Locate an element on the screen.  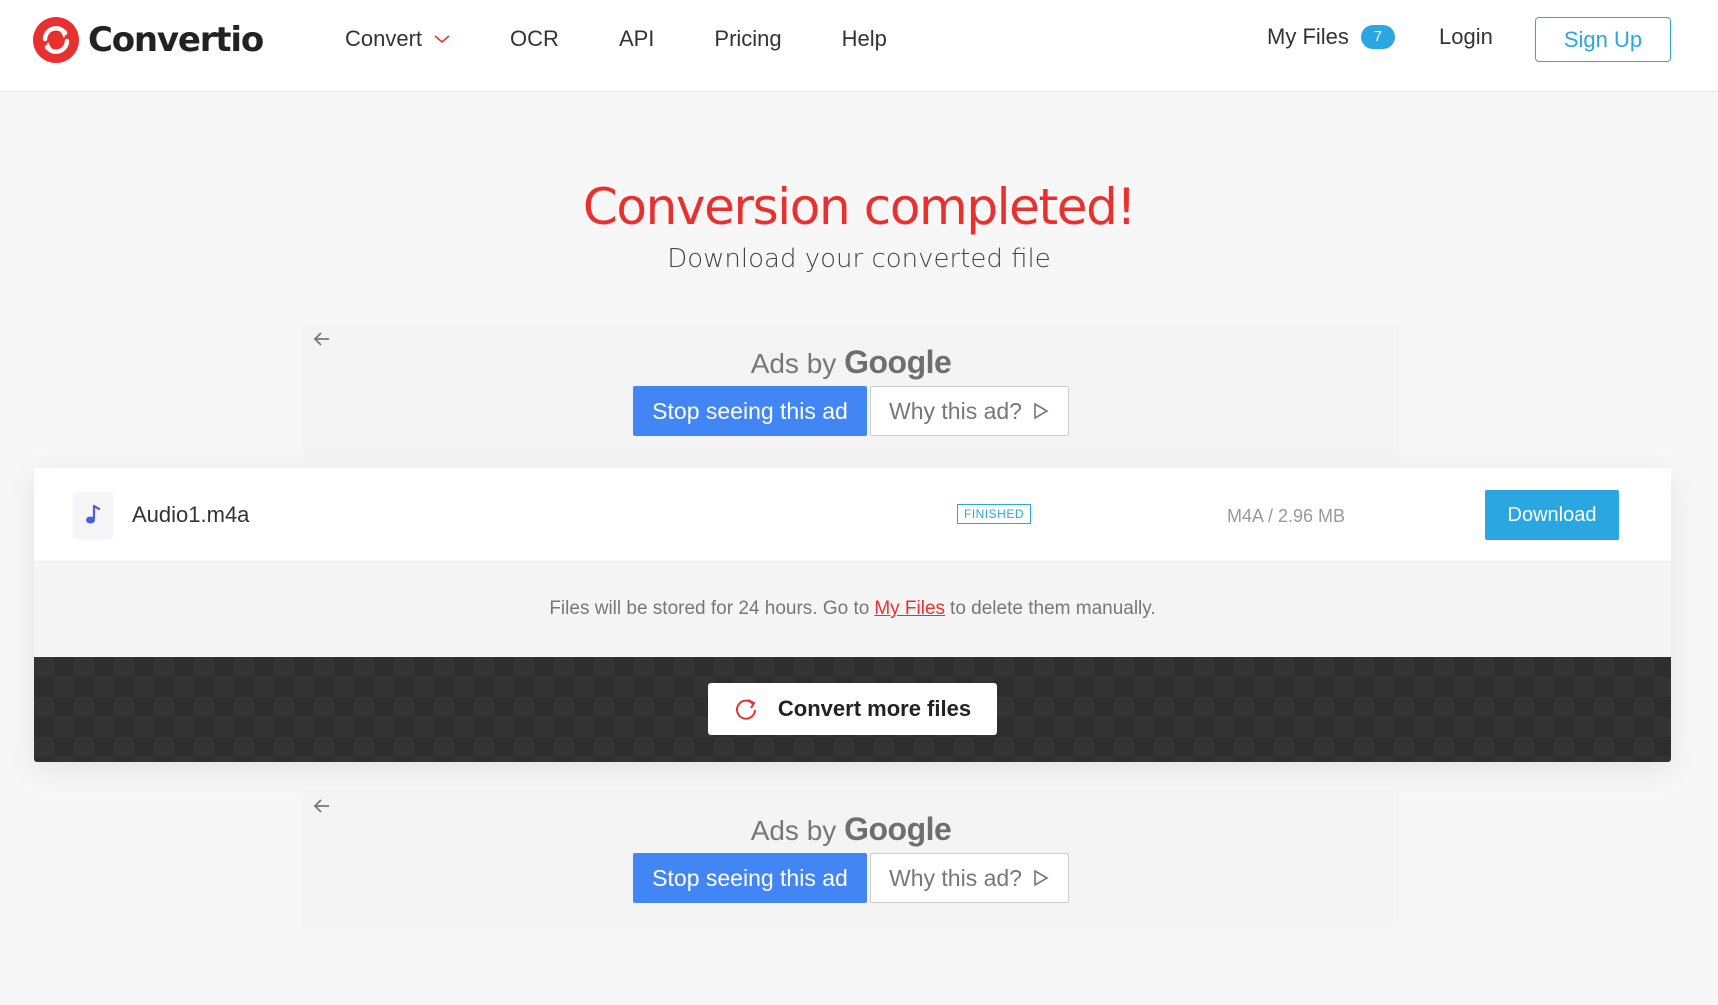
nav-help-label: Help is located at coordinates (864, 38).